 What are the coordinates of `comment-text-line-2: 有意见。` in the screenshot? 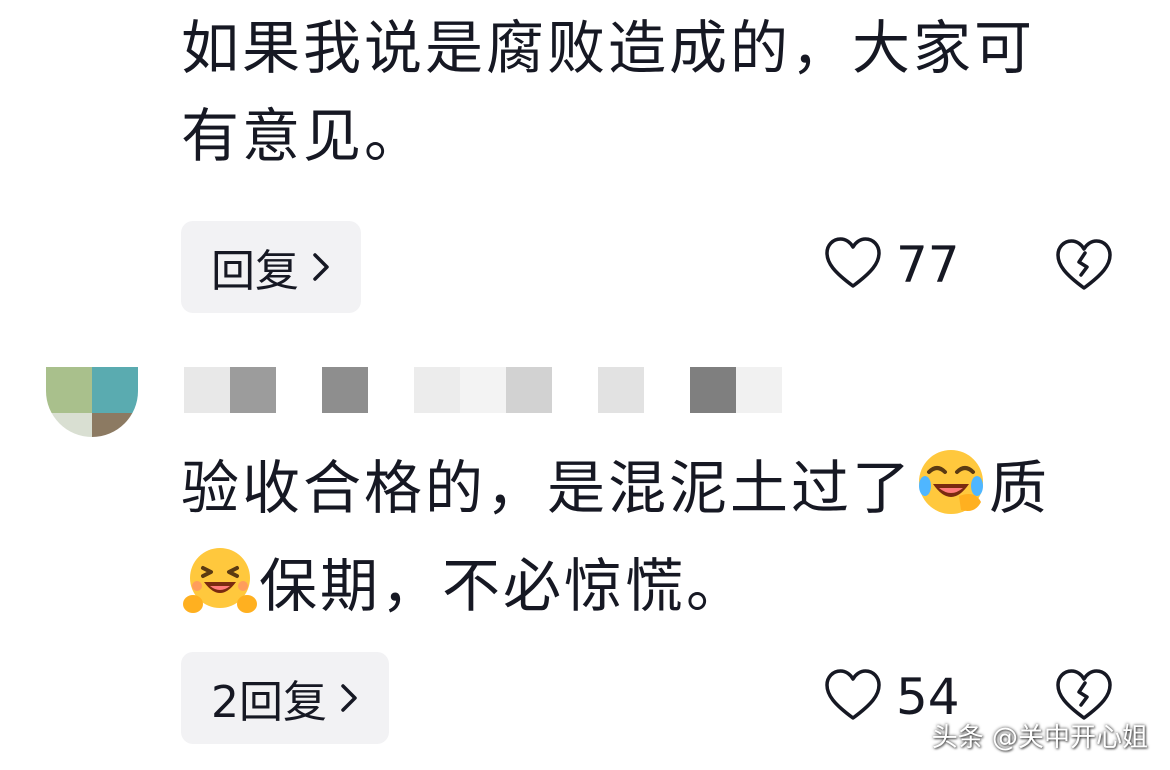 It's located at (303, 136).